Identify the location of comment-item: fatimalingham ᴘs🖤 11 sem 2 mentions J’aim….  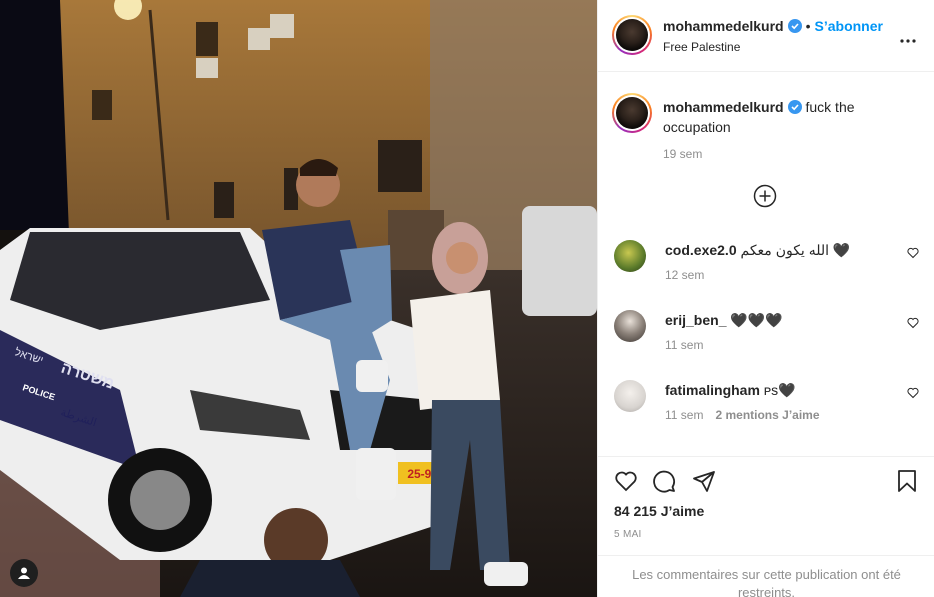
(766, 410).